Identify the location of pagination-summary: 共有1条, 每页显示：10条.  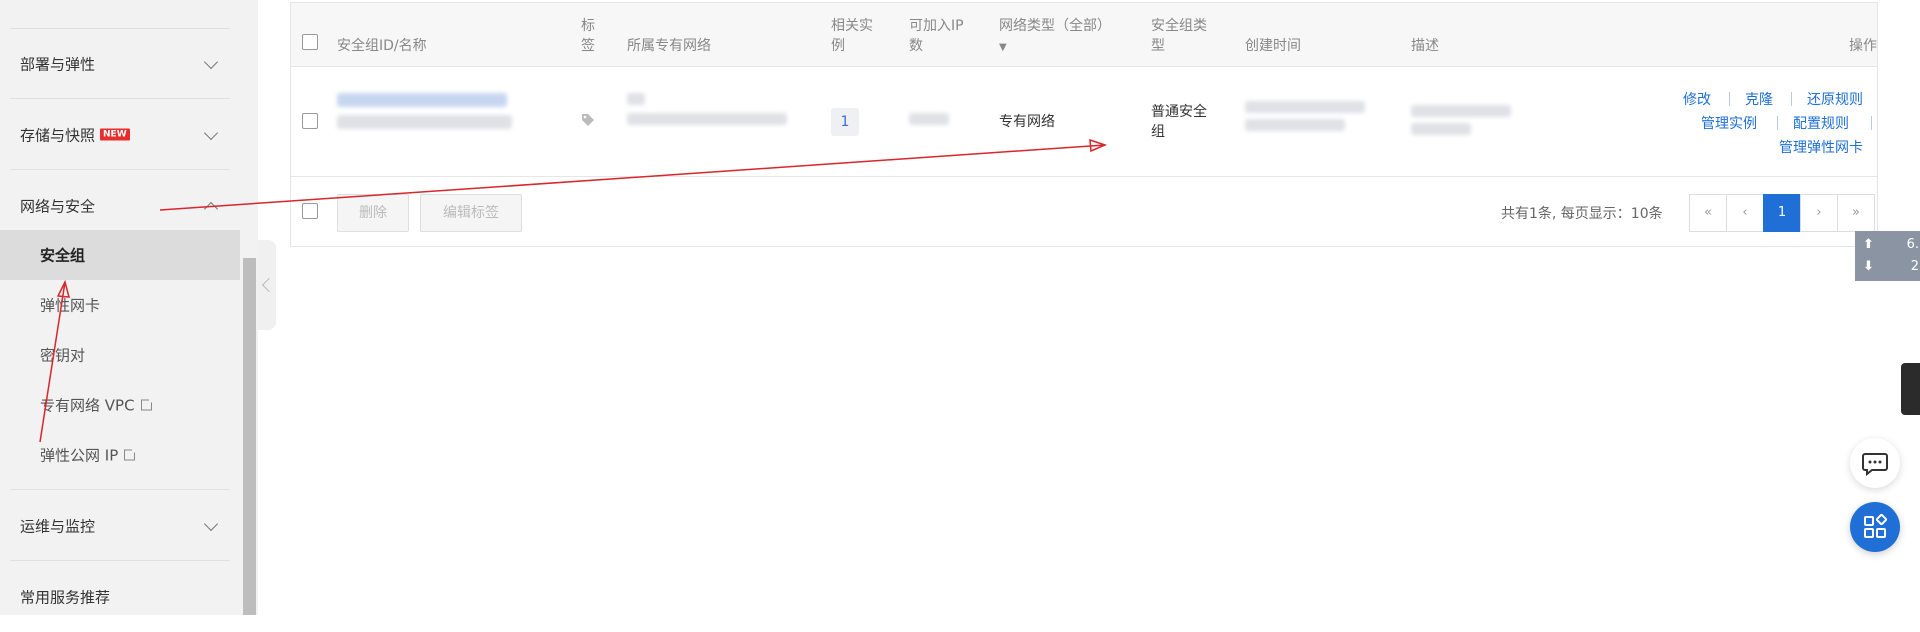
(1582, 214).